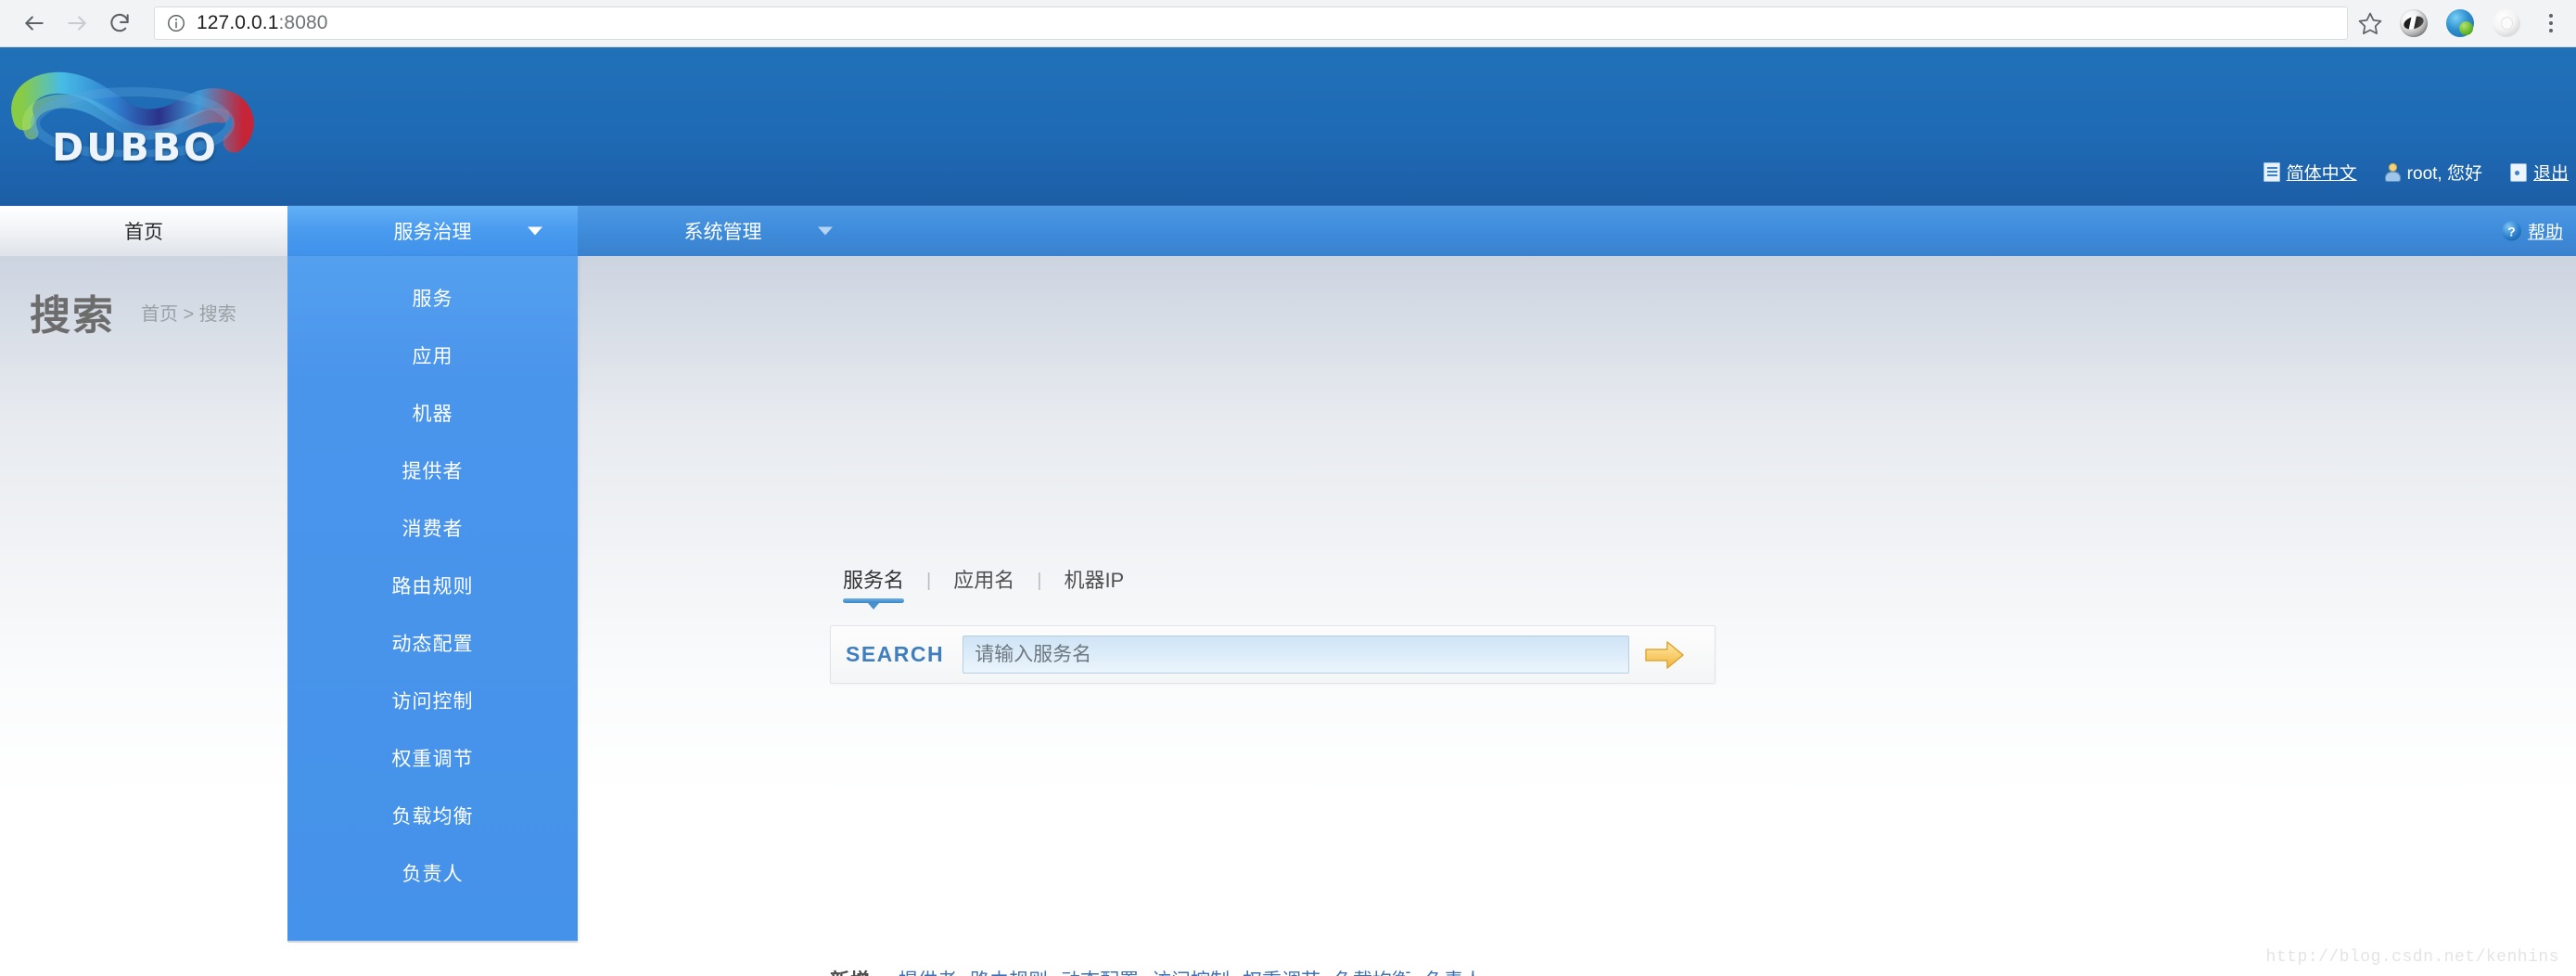 The width and height of the screenshot is (2576, 976). What do you see at coordinates (2444, 174) in the screenshot?
I see `user-greeting-label: root, 您好` at bounding box center [2444, 174].